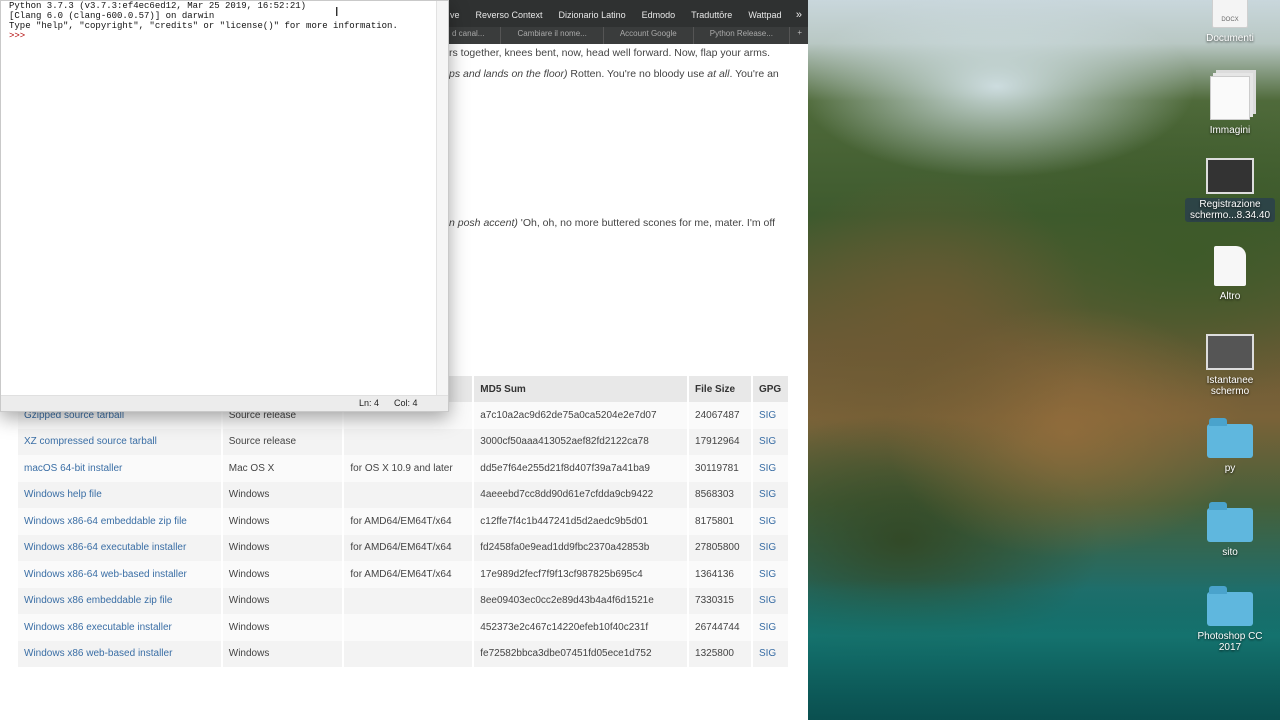 The height and width of the screenshot is (720, 1280). What do you see at coordinates (105, 521) in the screenshot?
I see `file-link: Windows x86-64 embeddable zip file` at bounding box center [105, 521].